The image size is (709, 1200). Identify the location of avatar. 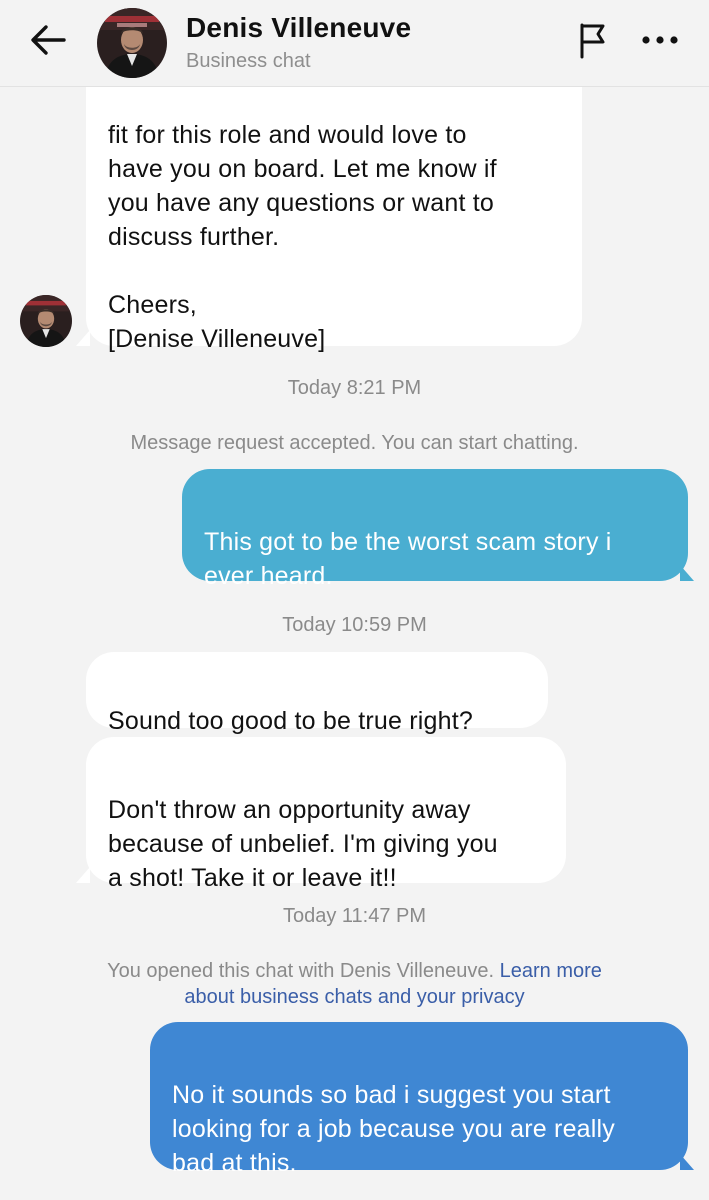
(132, 43).